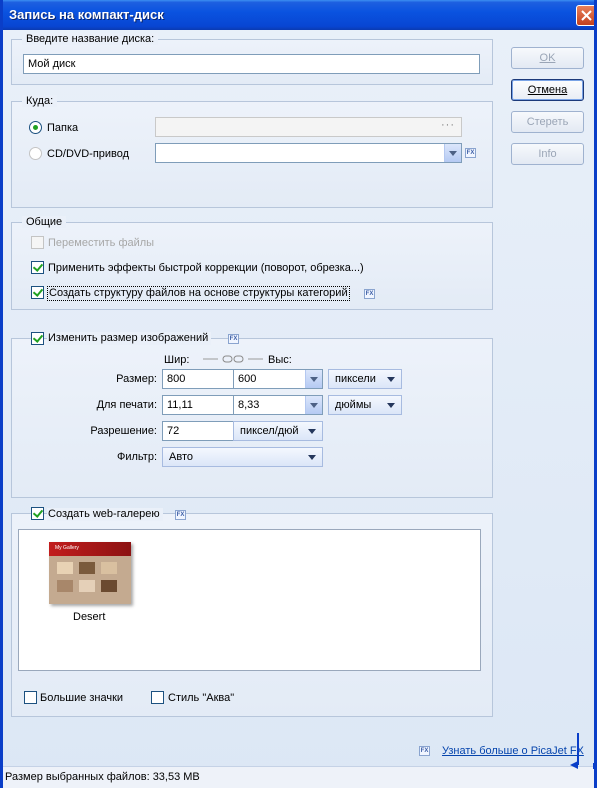 Image resolution: width=597 pixels, height=788 pixels. I want to click on cd-drive-select, so click(308, 153).